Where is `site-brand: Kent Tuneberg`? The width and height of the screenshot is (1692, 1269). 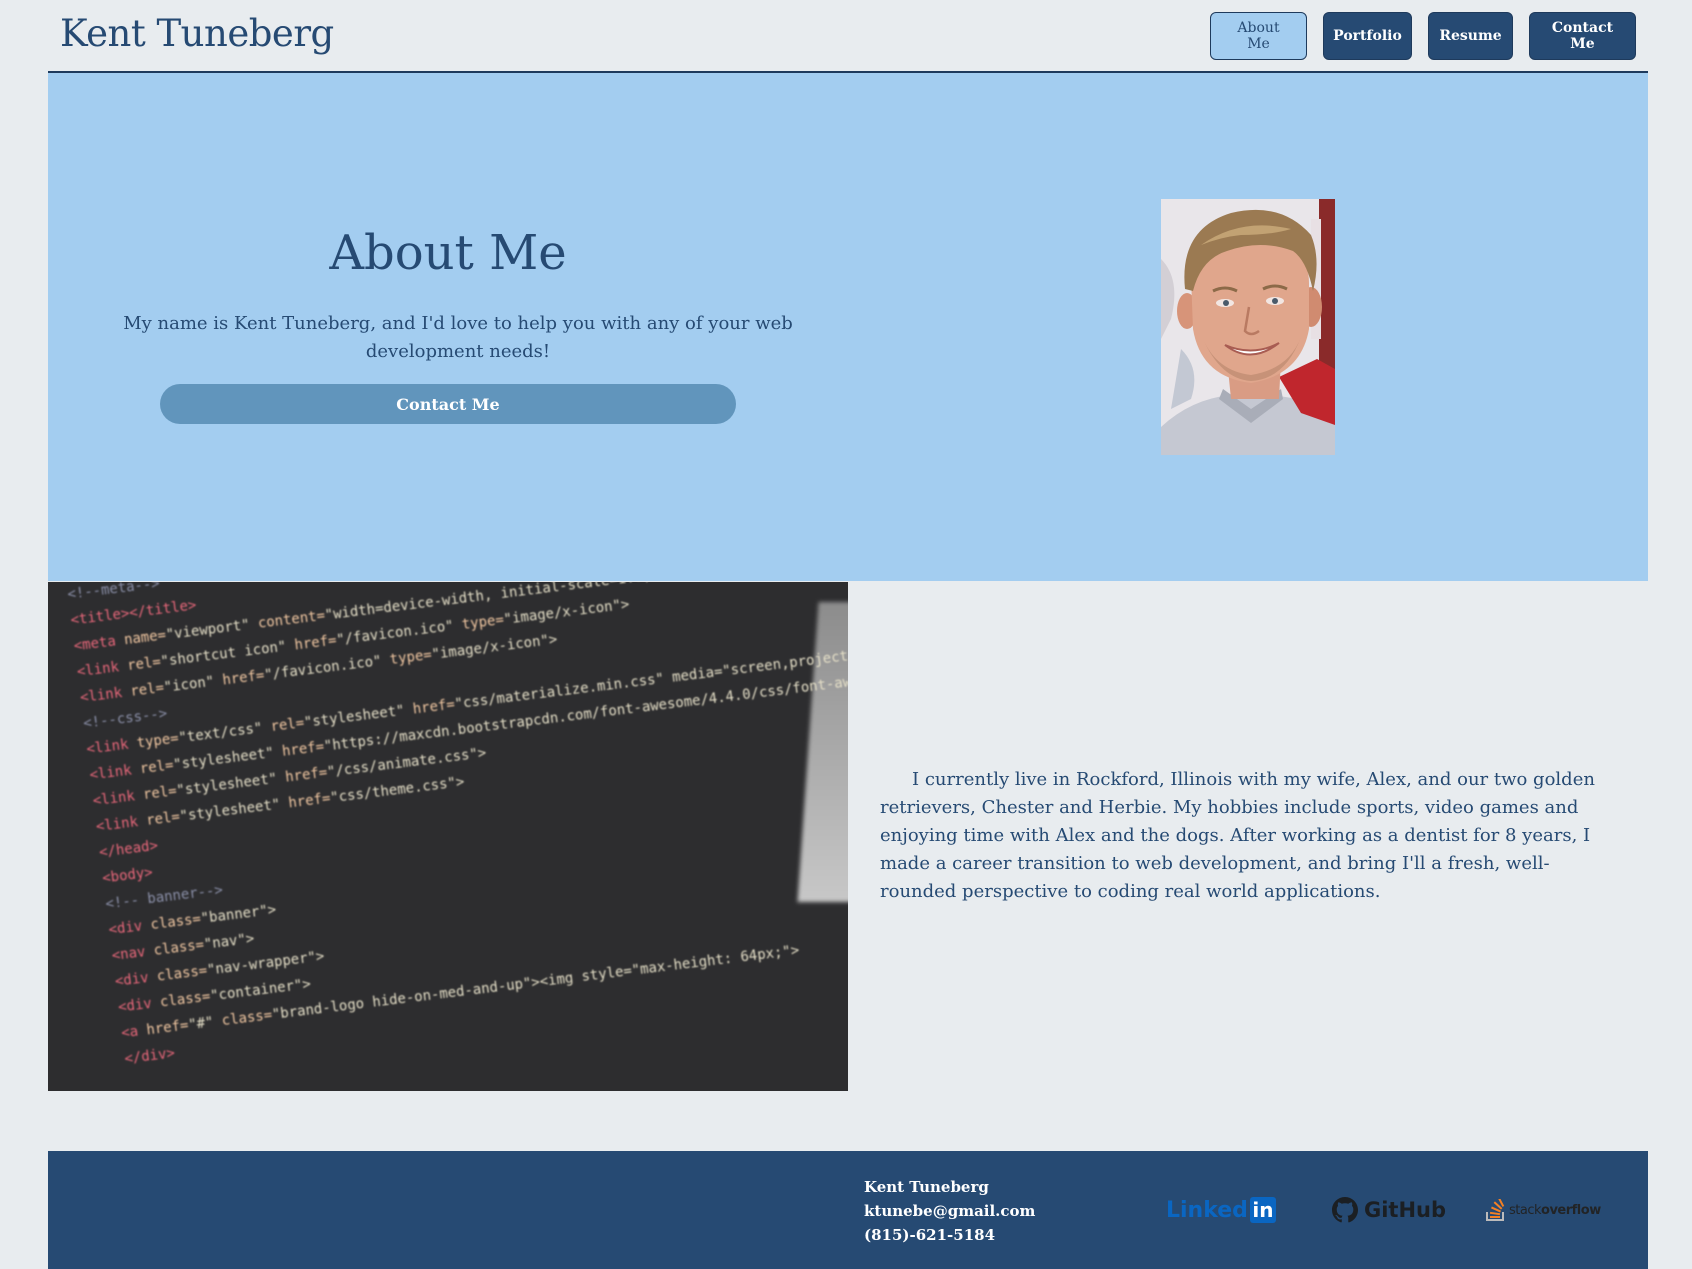
site-brand: Kent Tuneberg is located at coordinates (197, 33).